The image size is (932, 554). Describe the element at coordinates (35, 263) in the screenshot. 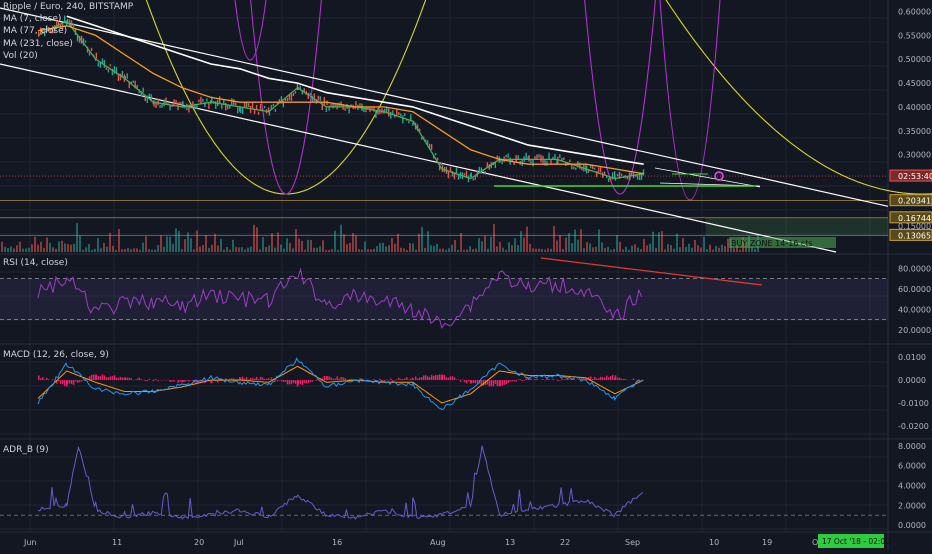

I see `rsi-pane-title: RSI (14, close)` at that location.